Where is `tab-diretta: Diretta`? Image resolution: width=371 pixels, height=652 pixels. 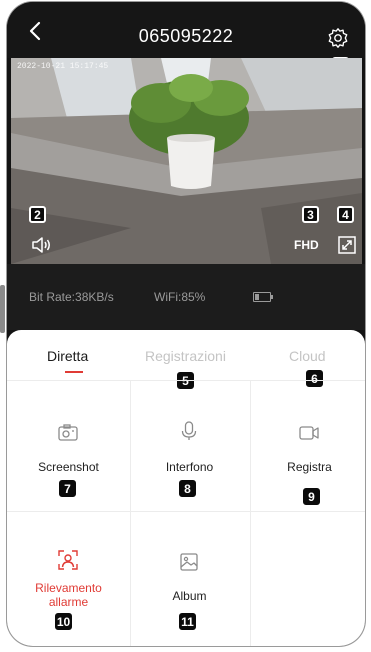 tab-diretta: Diretta is located at coordinates (67, 356).